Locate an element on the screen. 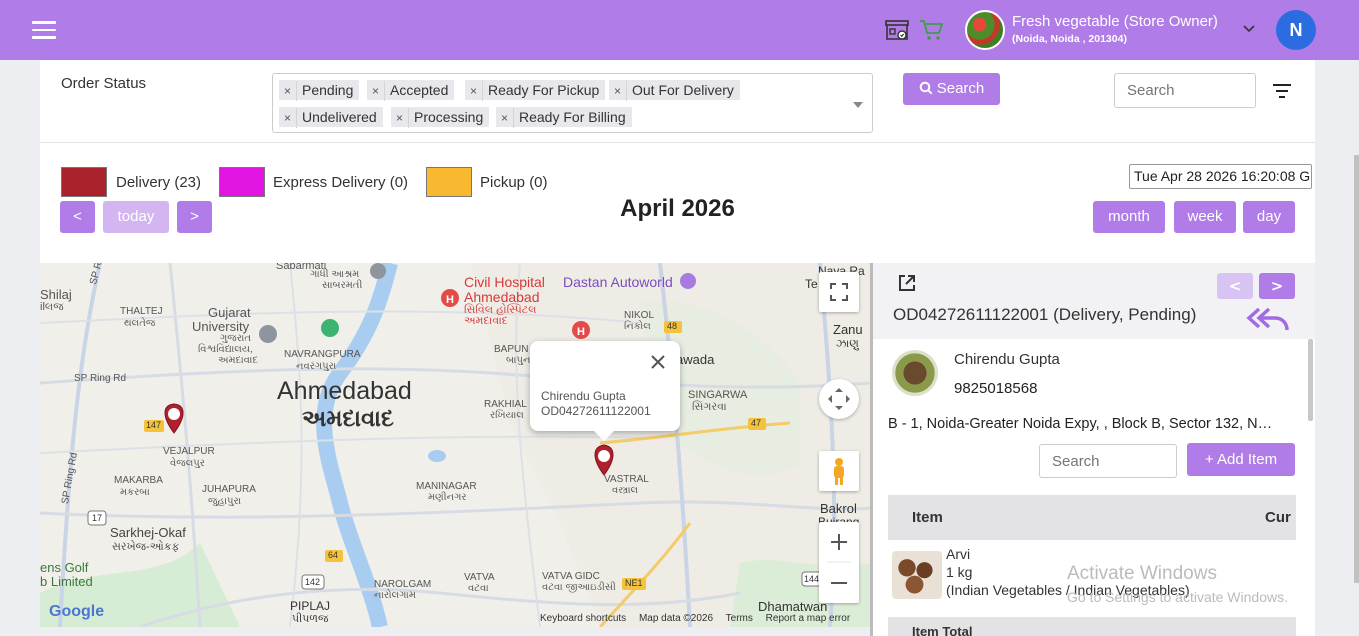  item-search-input is located at coordinates (1108, 461).